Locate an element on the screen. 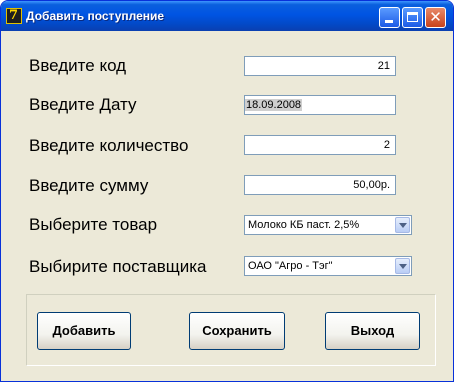 This screenshot has height=382, width=454. quantity-input: 2 is located at coordinates (320, 145).